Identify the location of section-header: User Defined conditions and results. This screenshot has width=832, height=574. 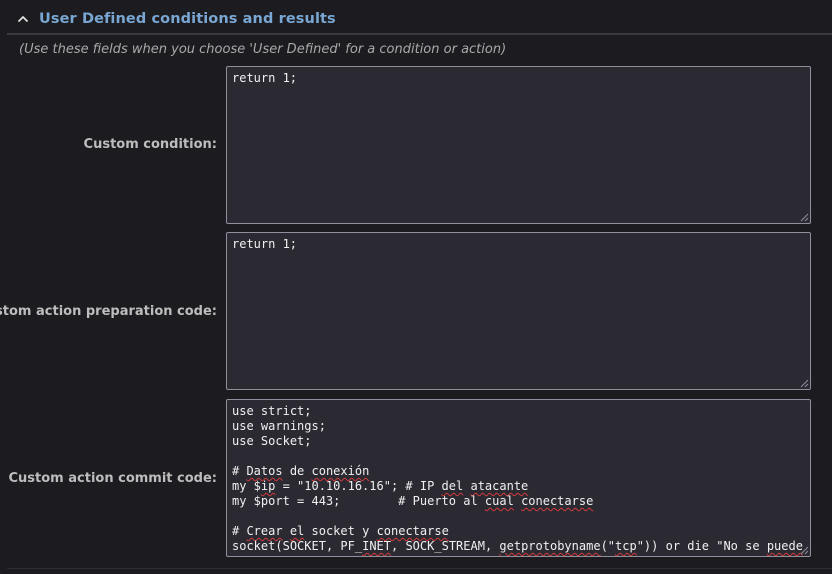
(419, 19).